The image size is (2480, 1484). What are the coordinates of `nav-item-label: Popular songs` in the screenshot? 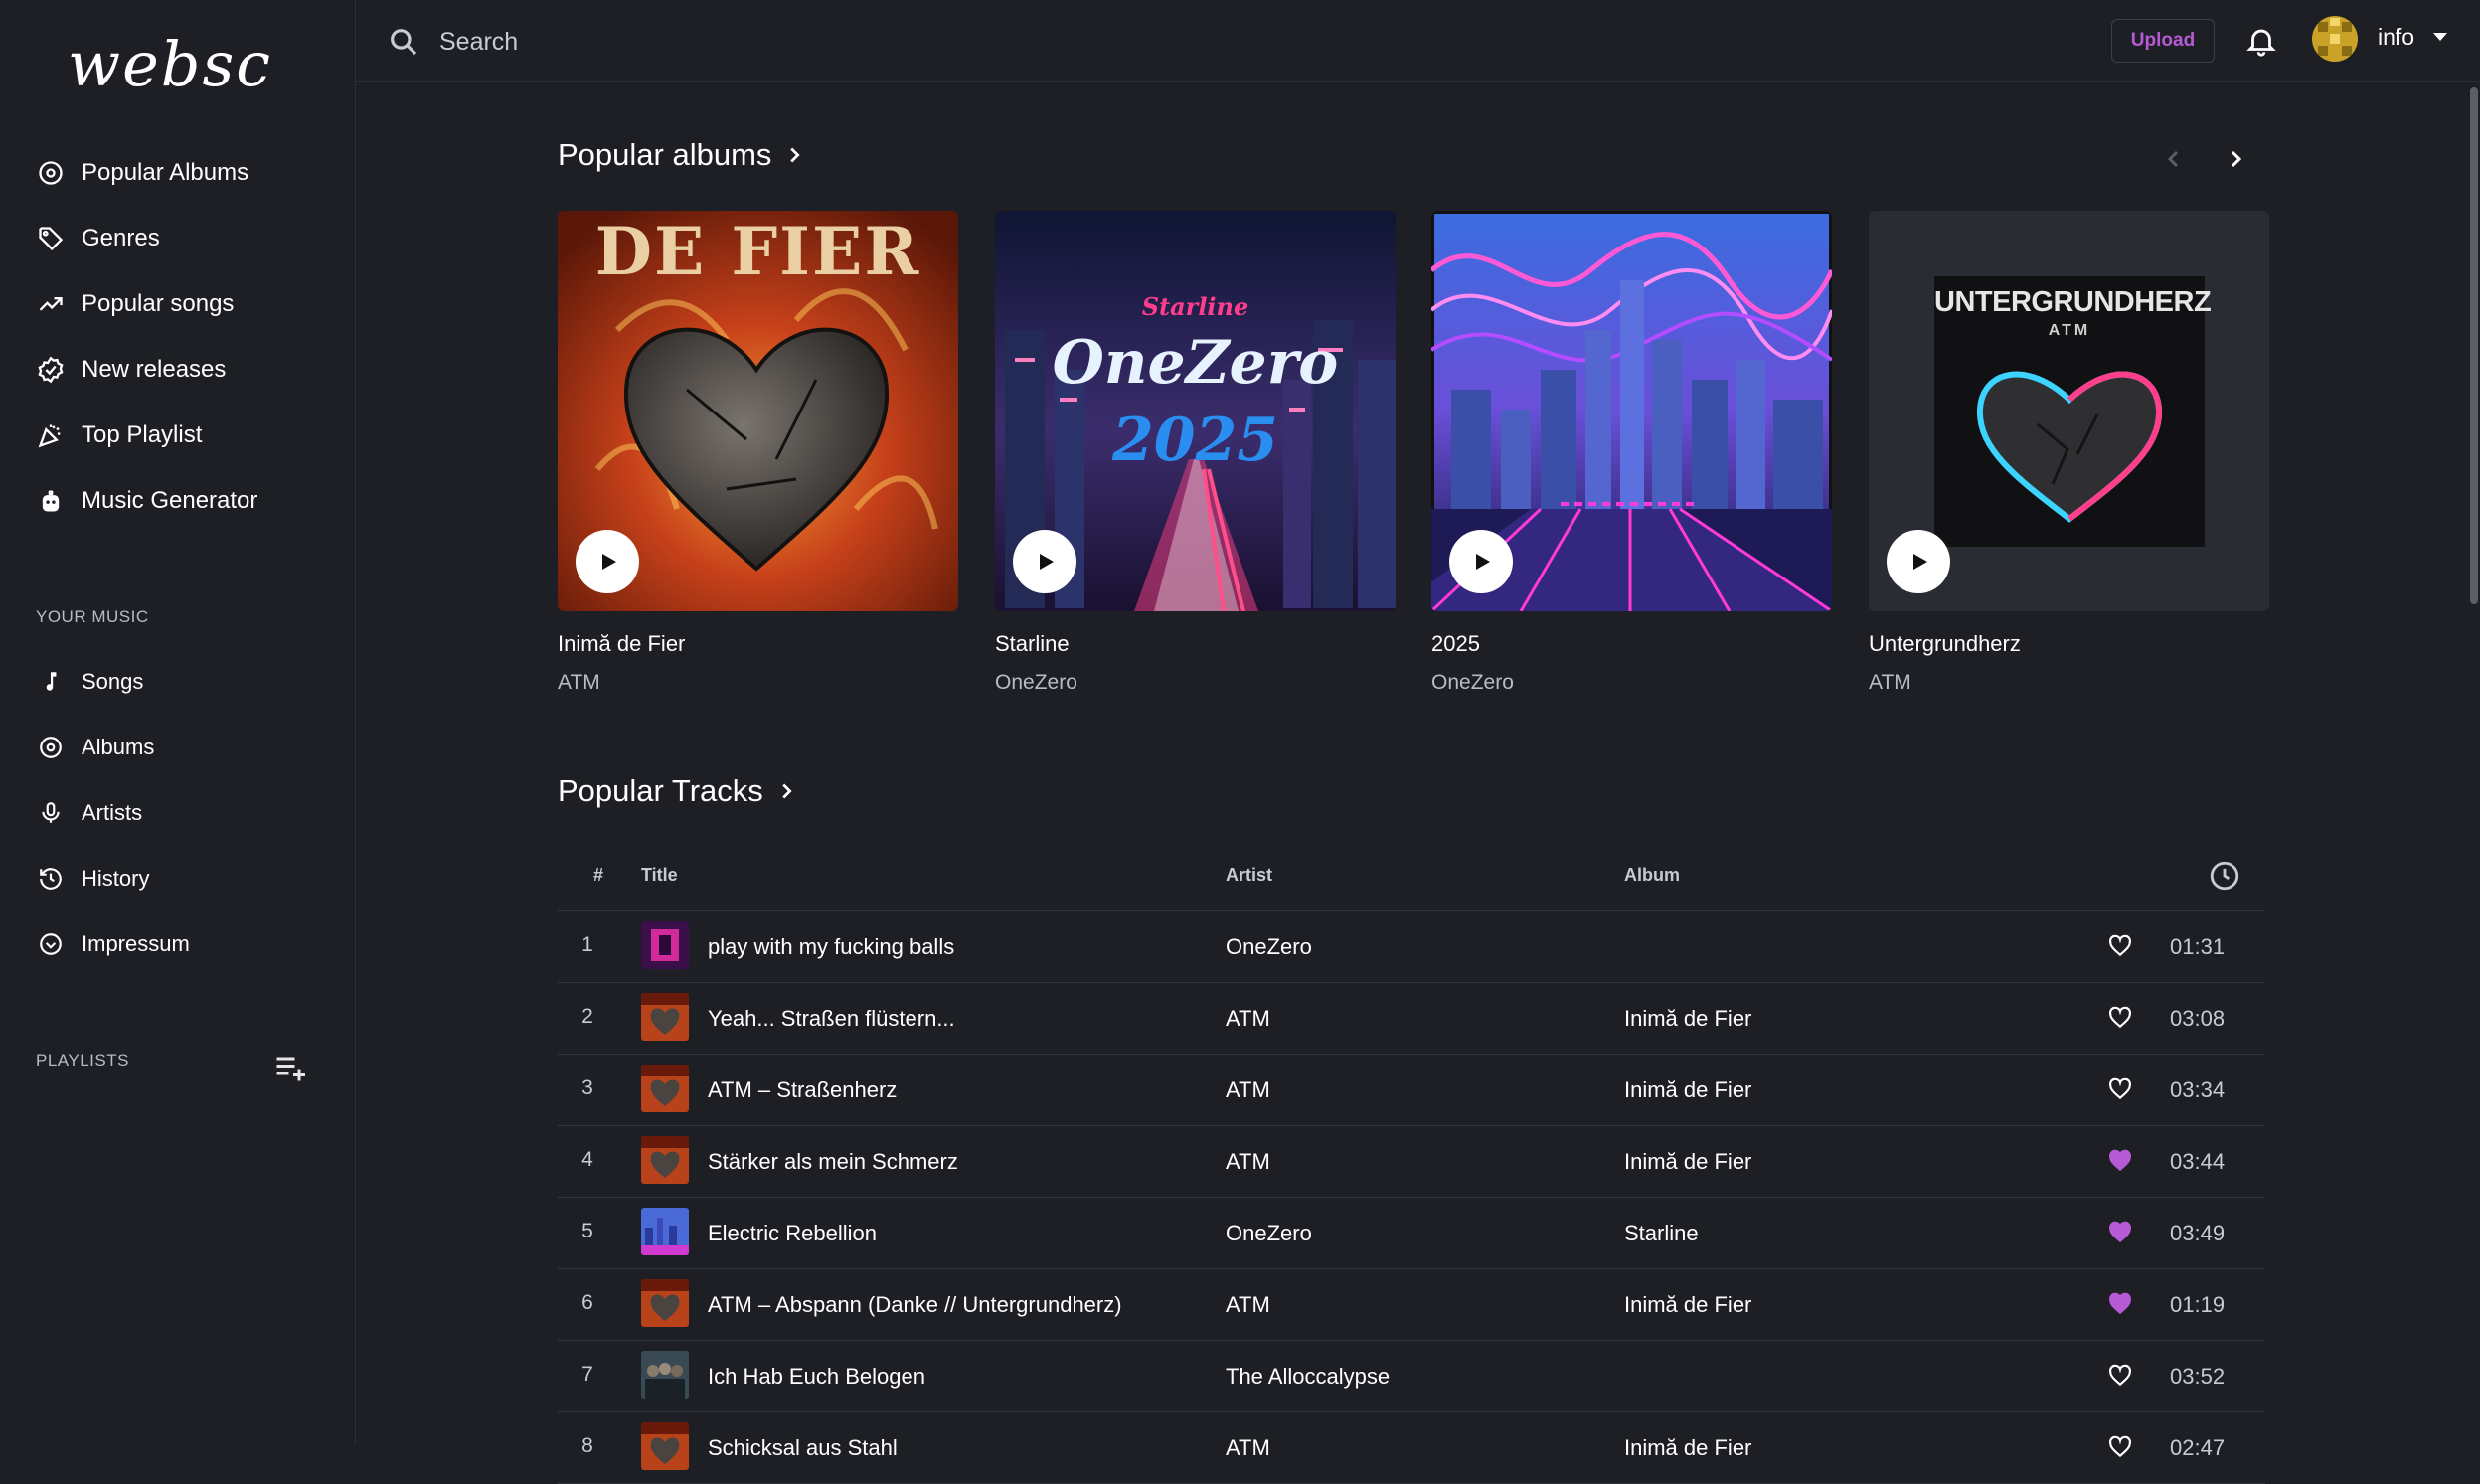 It's located at (158, 303).